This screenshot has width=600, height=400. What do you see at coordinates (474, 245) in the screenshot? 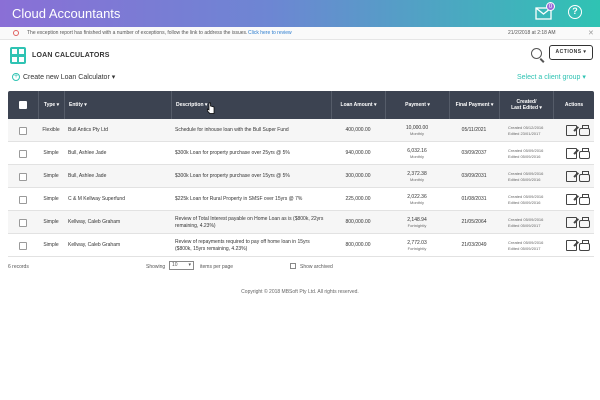
I see `row-final-payment: 21/03/2049` at bounding box center [474, 245].